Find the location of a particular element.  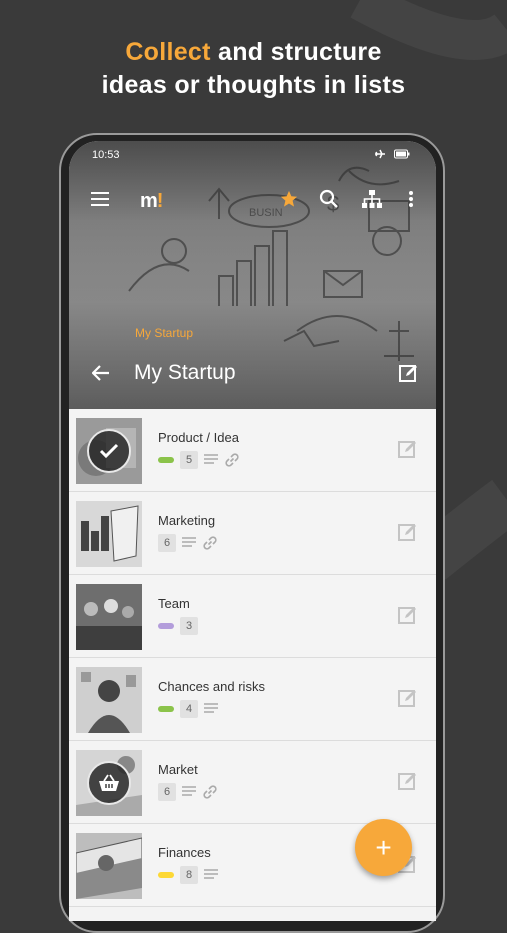

child-count: 8 is located at coordinates (189, 875).